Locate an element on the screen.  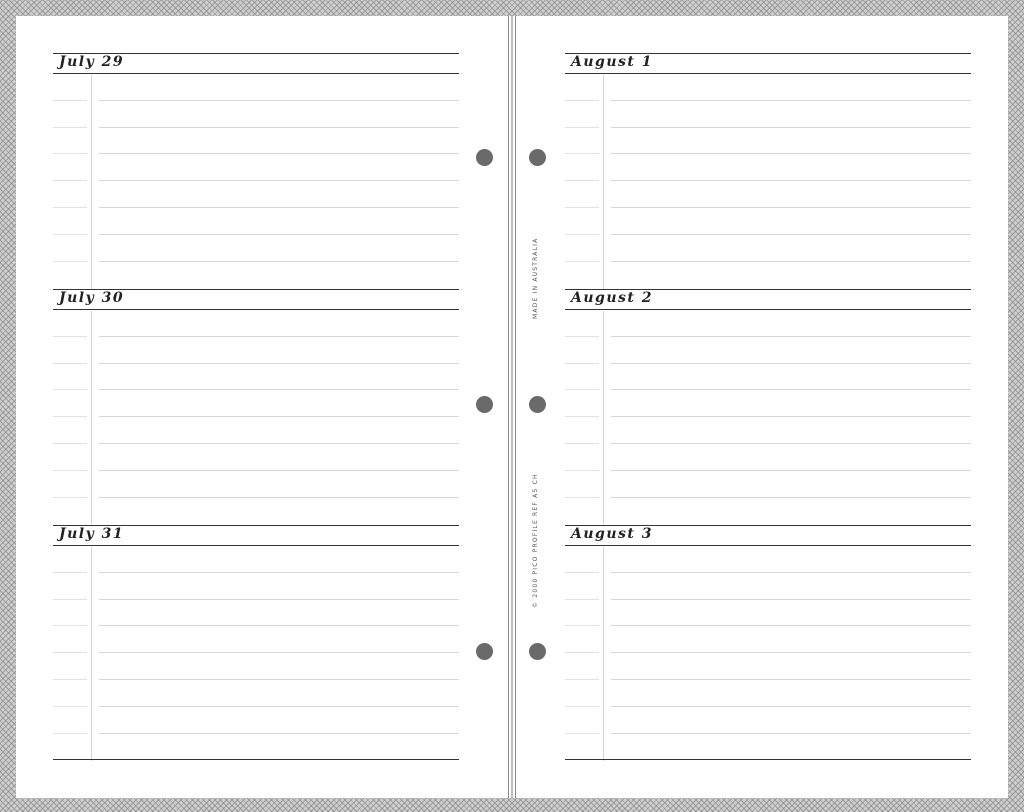
day-block-august-1: August 1 is located at coordinates (768, 171).